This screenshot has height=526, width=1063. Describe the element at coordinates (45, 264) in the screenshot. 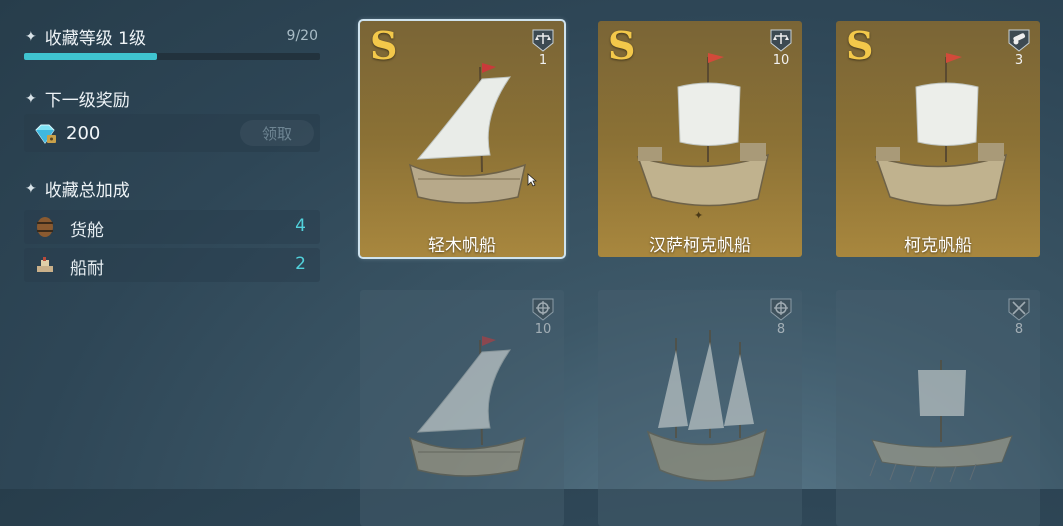

I see `hull-icon` at that location.